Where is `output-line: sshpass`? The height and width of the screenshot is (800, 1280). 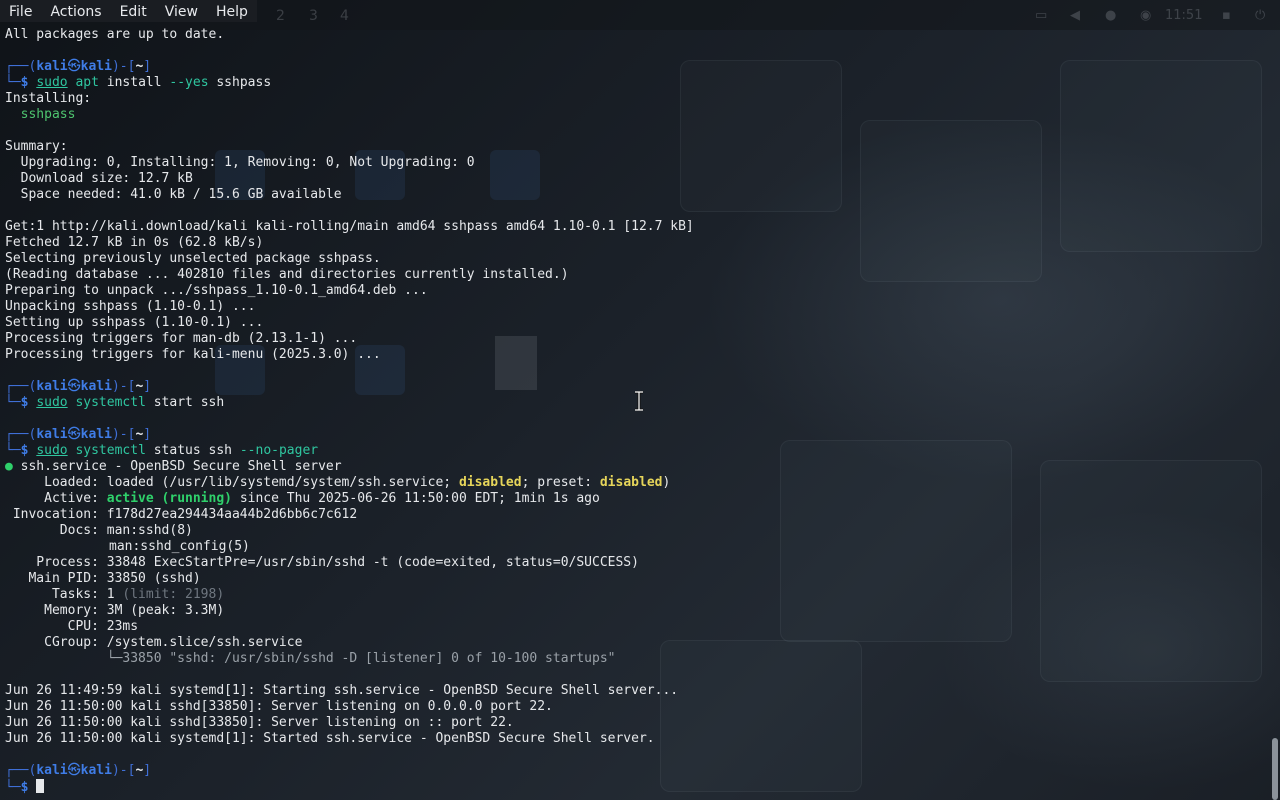
output-line: sshpass is located at coordinates (40, 114).